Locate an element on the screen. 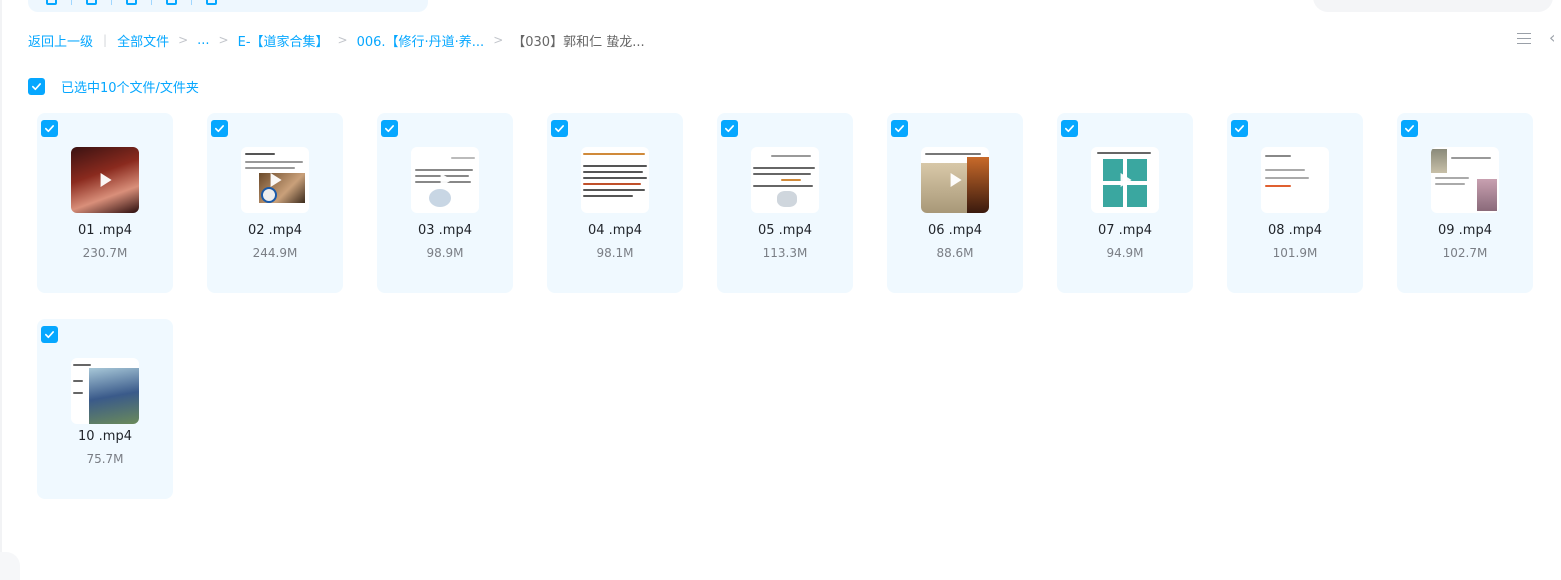 This screenshot has height=580, width=1561. file-card: 10 .mp4 75.7M is located at coordinates (105, 409).